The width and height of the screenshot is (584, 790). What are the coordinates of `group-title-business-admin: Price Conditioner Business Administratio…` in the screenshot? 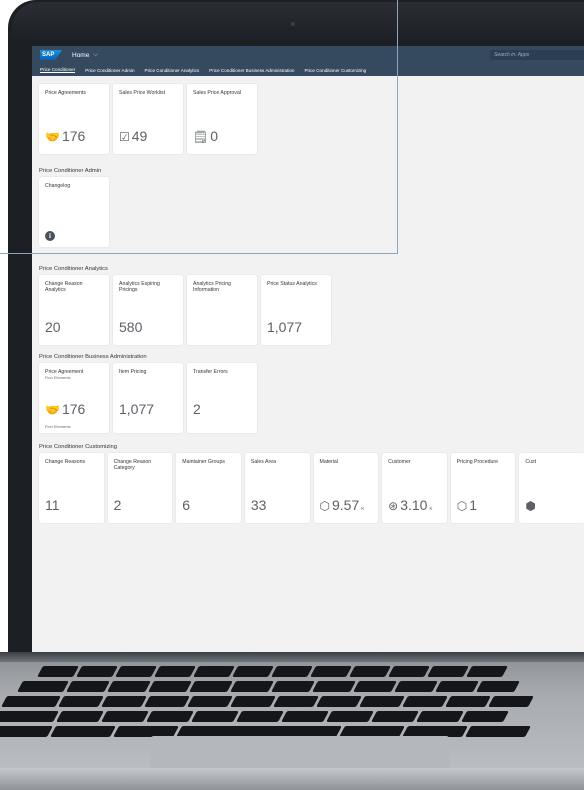 It's located at (93, 357).